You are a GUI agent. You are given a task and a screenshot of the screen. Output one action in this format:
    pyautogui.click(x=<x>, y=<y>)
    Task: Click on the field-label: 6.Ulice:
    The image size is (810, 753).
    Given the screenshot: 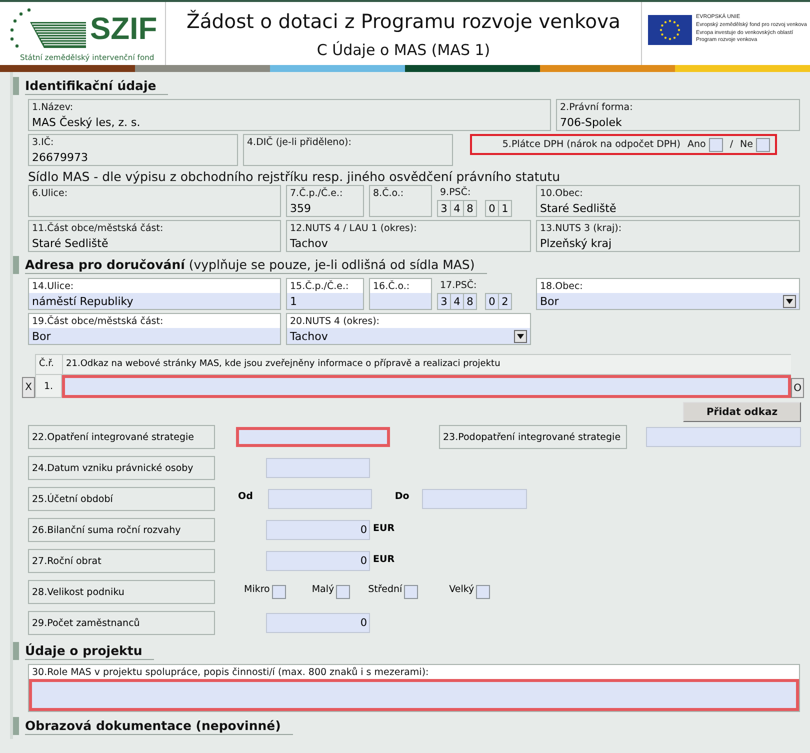 What is the action you would take?
    pyautogui.click(x=50, y=193)
    